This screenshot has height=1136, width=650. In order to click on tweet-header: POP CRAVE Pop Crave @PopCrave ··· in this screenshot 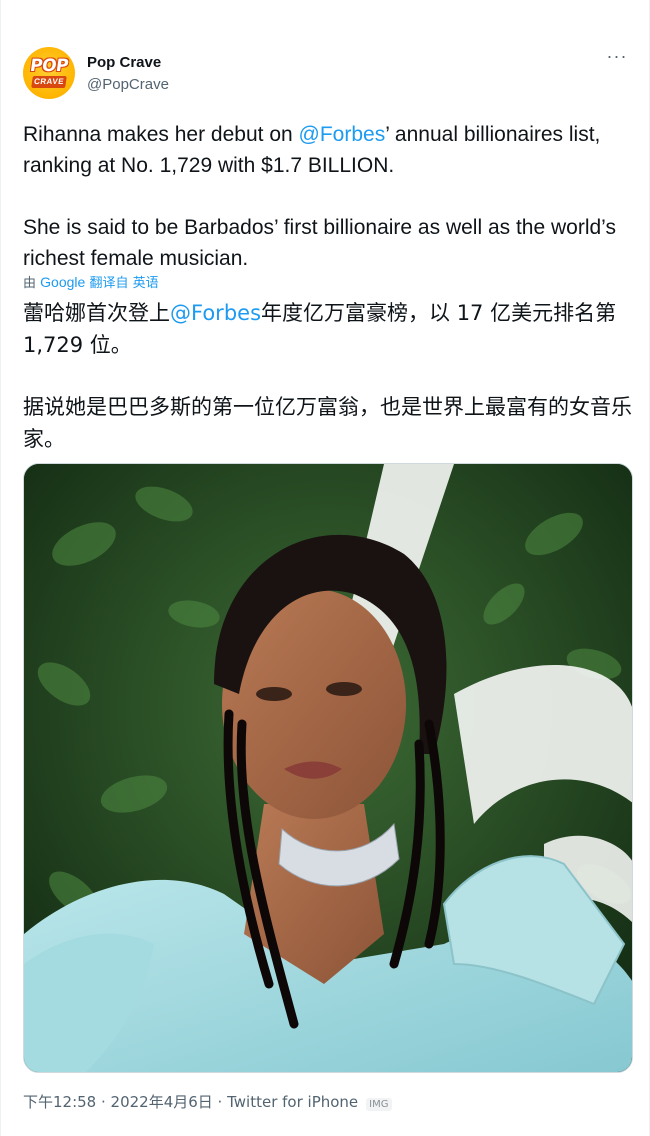, I will do `click(326, 74)`.